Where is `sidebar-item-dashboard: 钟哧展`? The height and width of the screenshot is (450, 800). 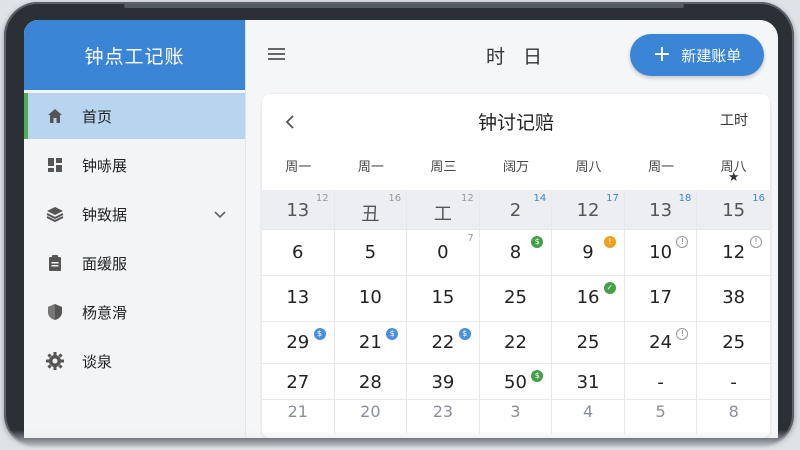 sidebar-item-dashboard: 钟哧展 is located at coordinates (134, 165).